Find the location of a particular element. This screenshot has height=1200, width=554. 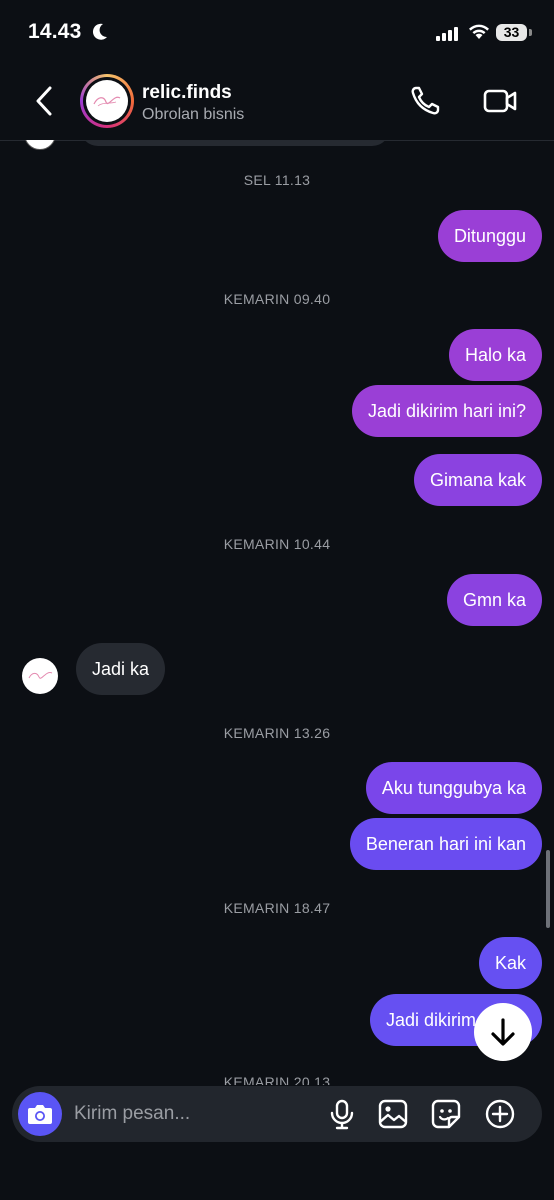

timestamp: SEL 11.13 is located at coordinates (277, 180).